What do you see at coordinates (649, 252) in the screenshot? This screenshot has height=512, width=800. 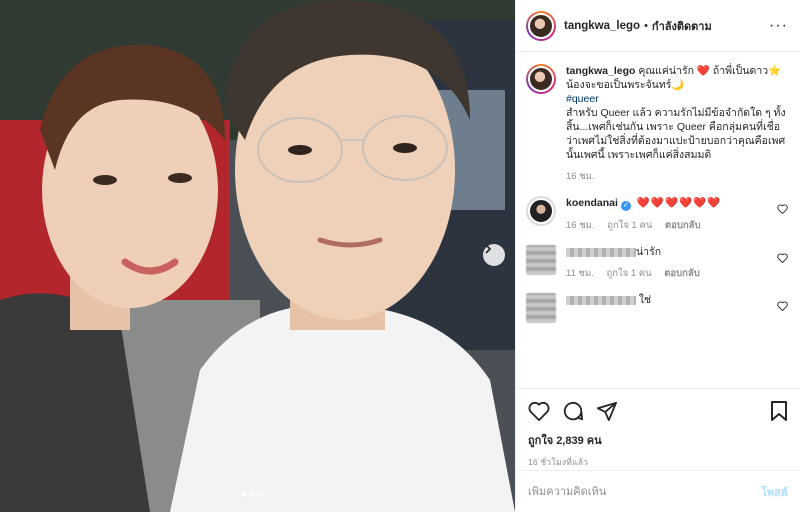 I see `comment-text: น่ารัก` at bounding box center [649, 252].